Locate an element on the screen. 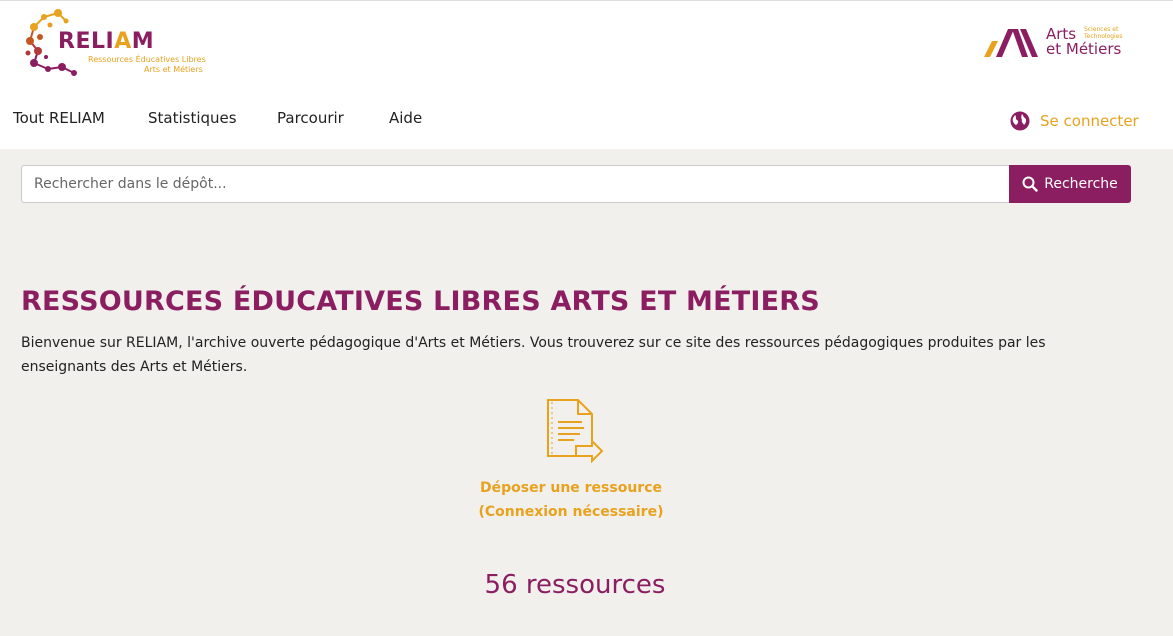  reliam-tagline-1: Ressources Éducatives Libres is located at coordinates (147, 59).